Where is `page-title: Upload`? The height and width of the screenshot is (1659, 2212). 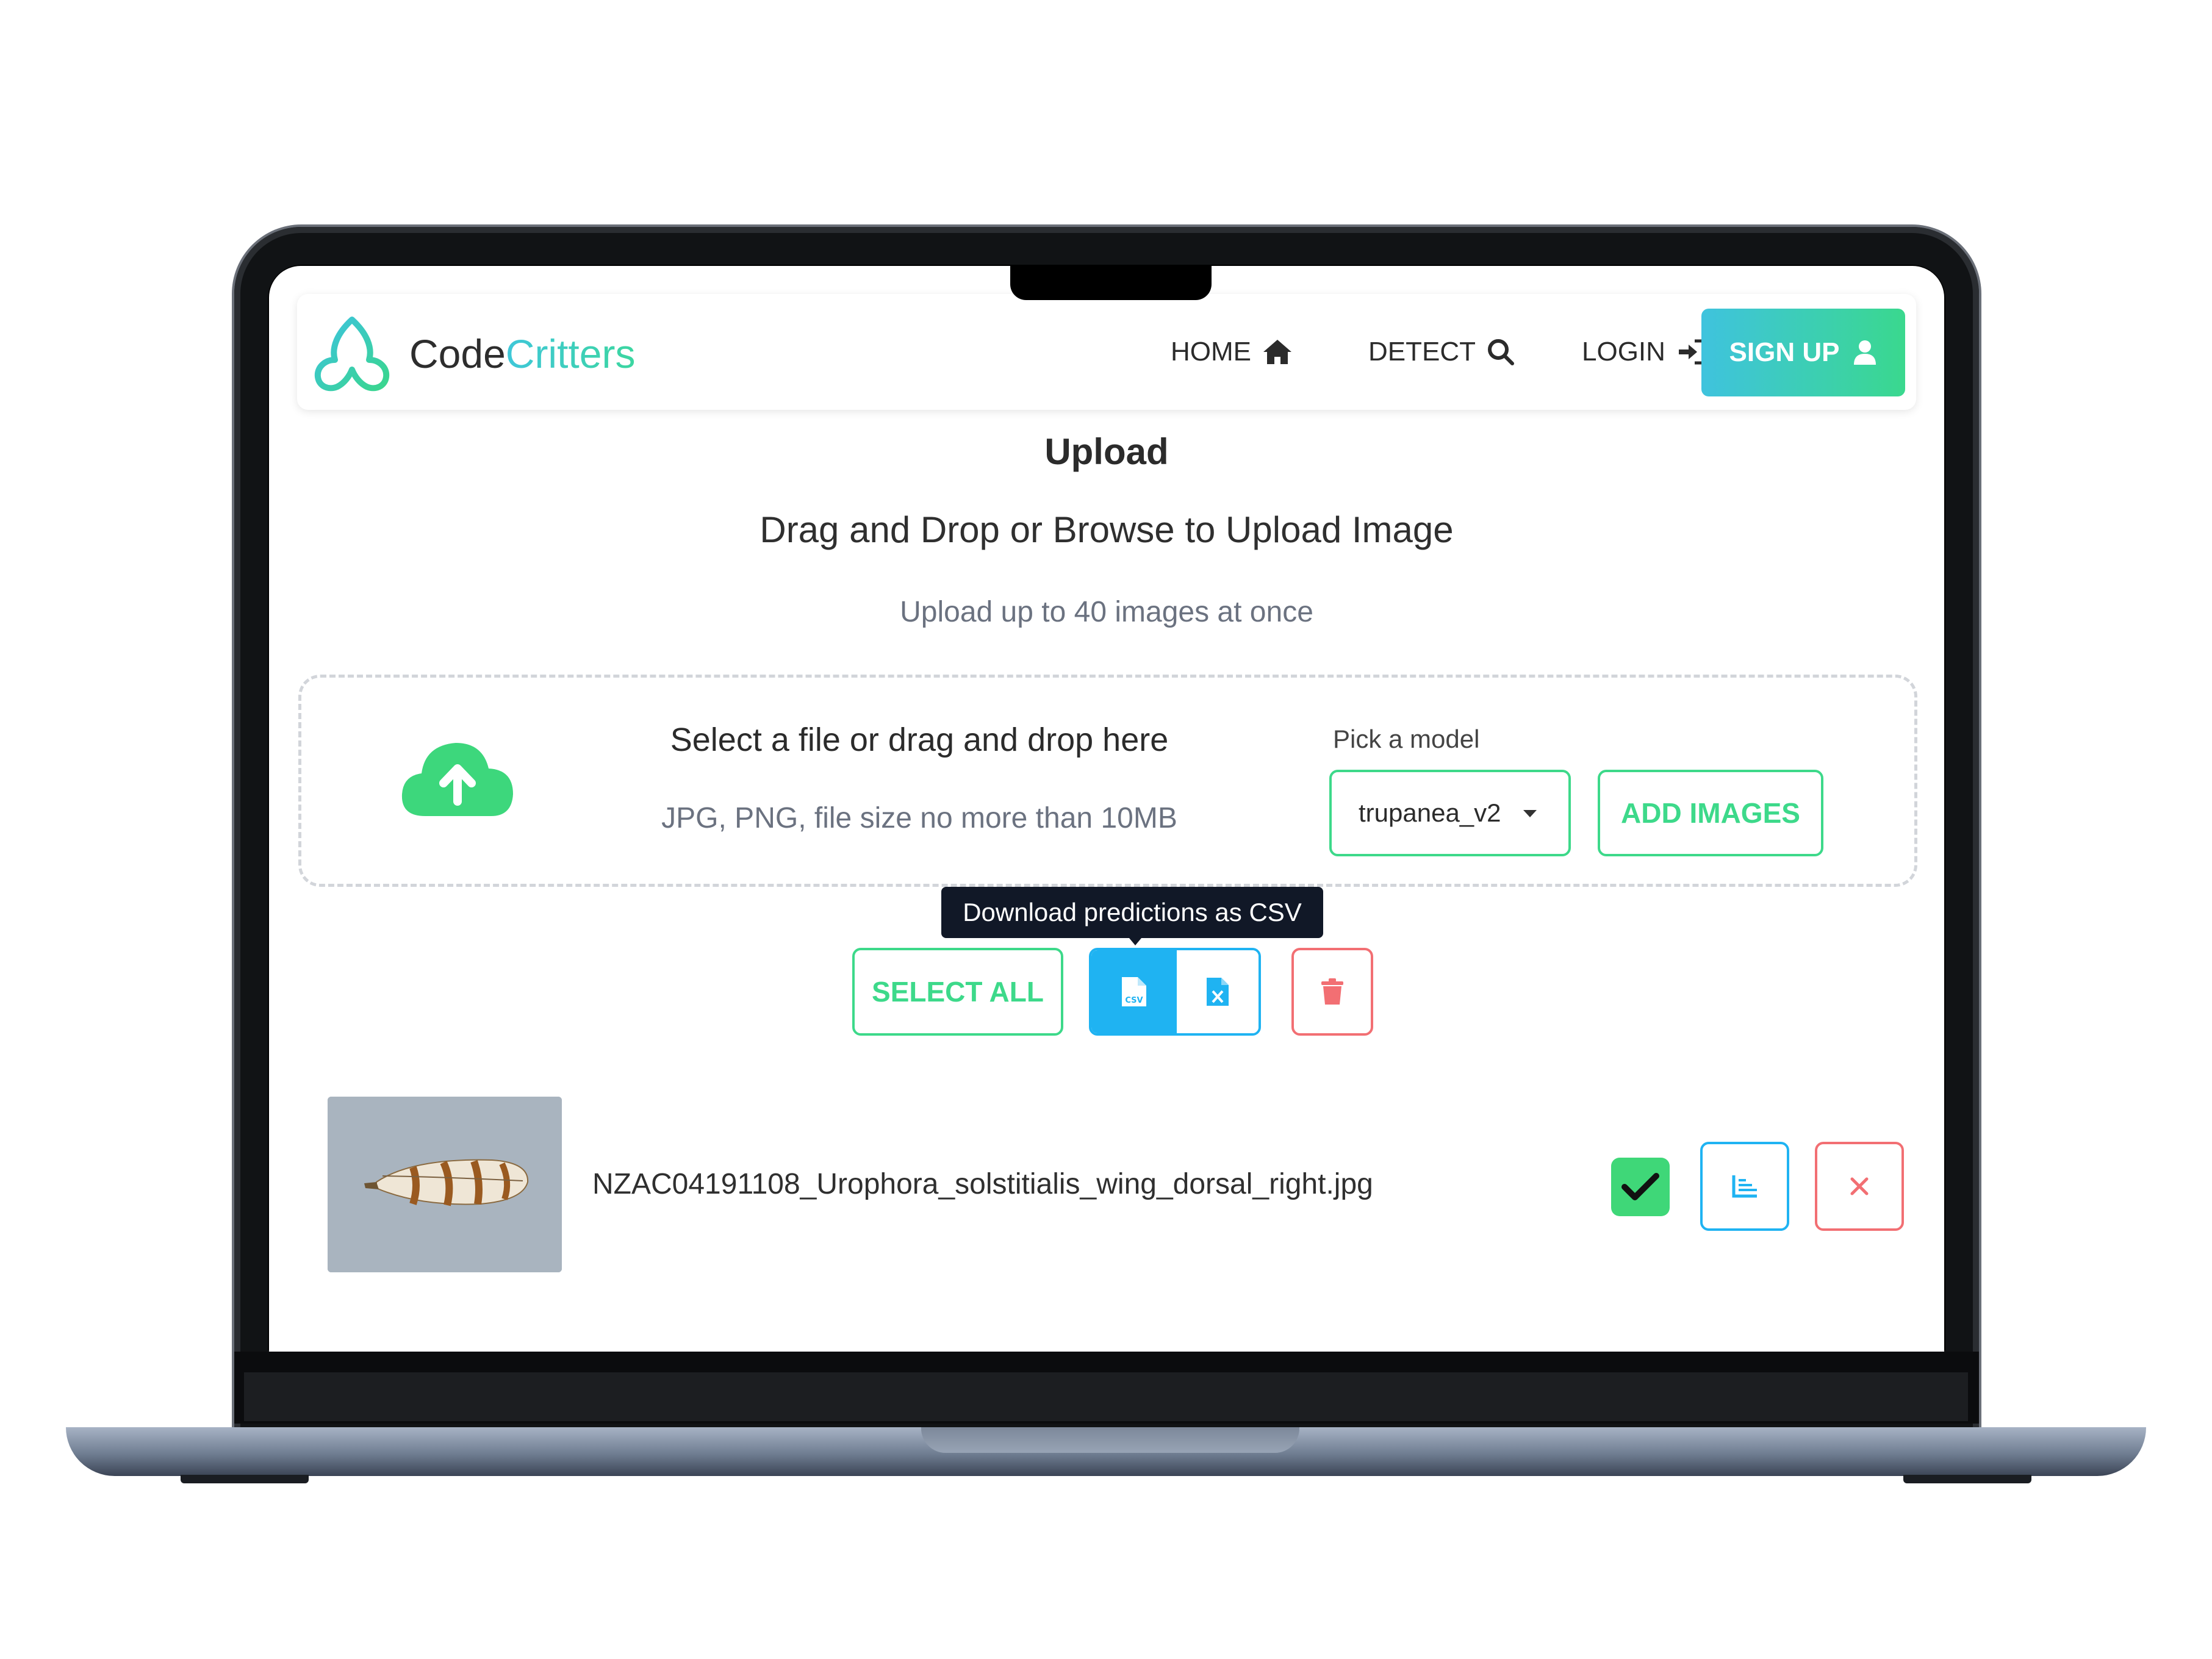 page-title: Upload is located at coordinates (1106, 452).